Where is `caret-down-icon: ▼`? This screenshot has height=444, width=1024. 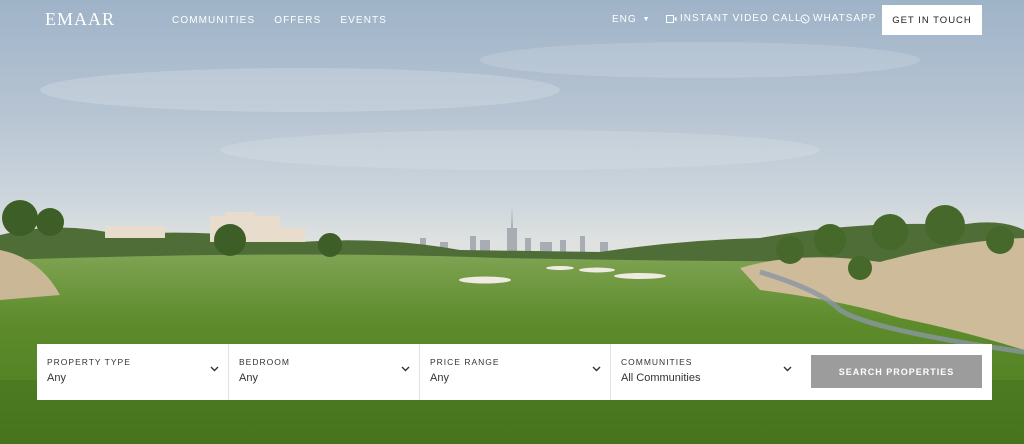 caret-down-icon: ▼ is located at coordinates (646, 19).